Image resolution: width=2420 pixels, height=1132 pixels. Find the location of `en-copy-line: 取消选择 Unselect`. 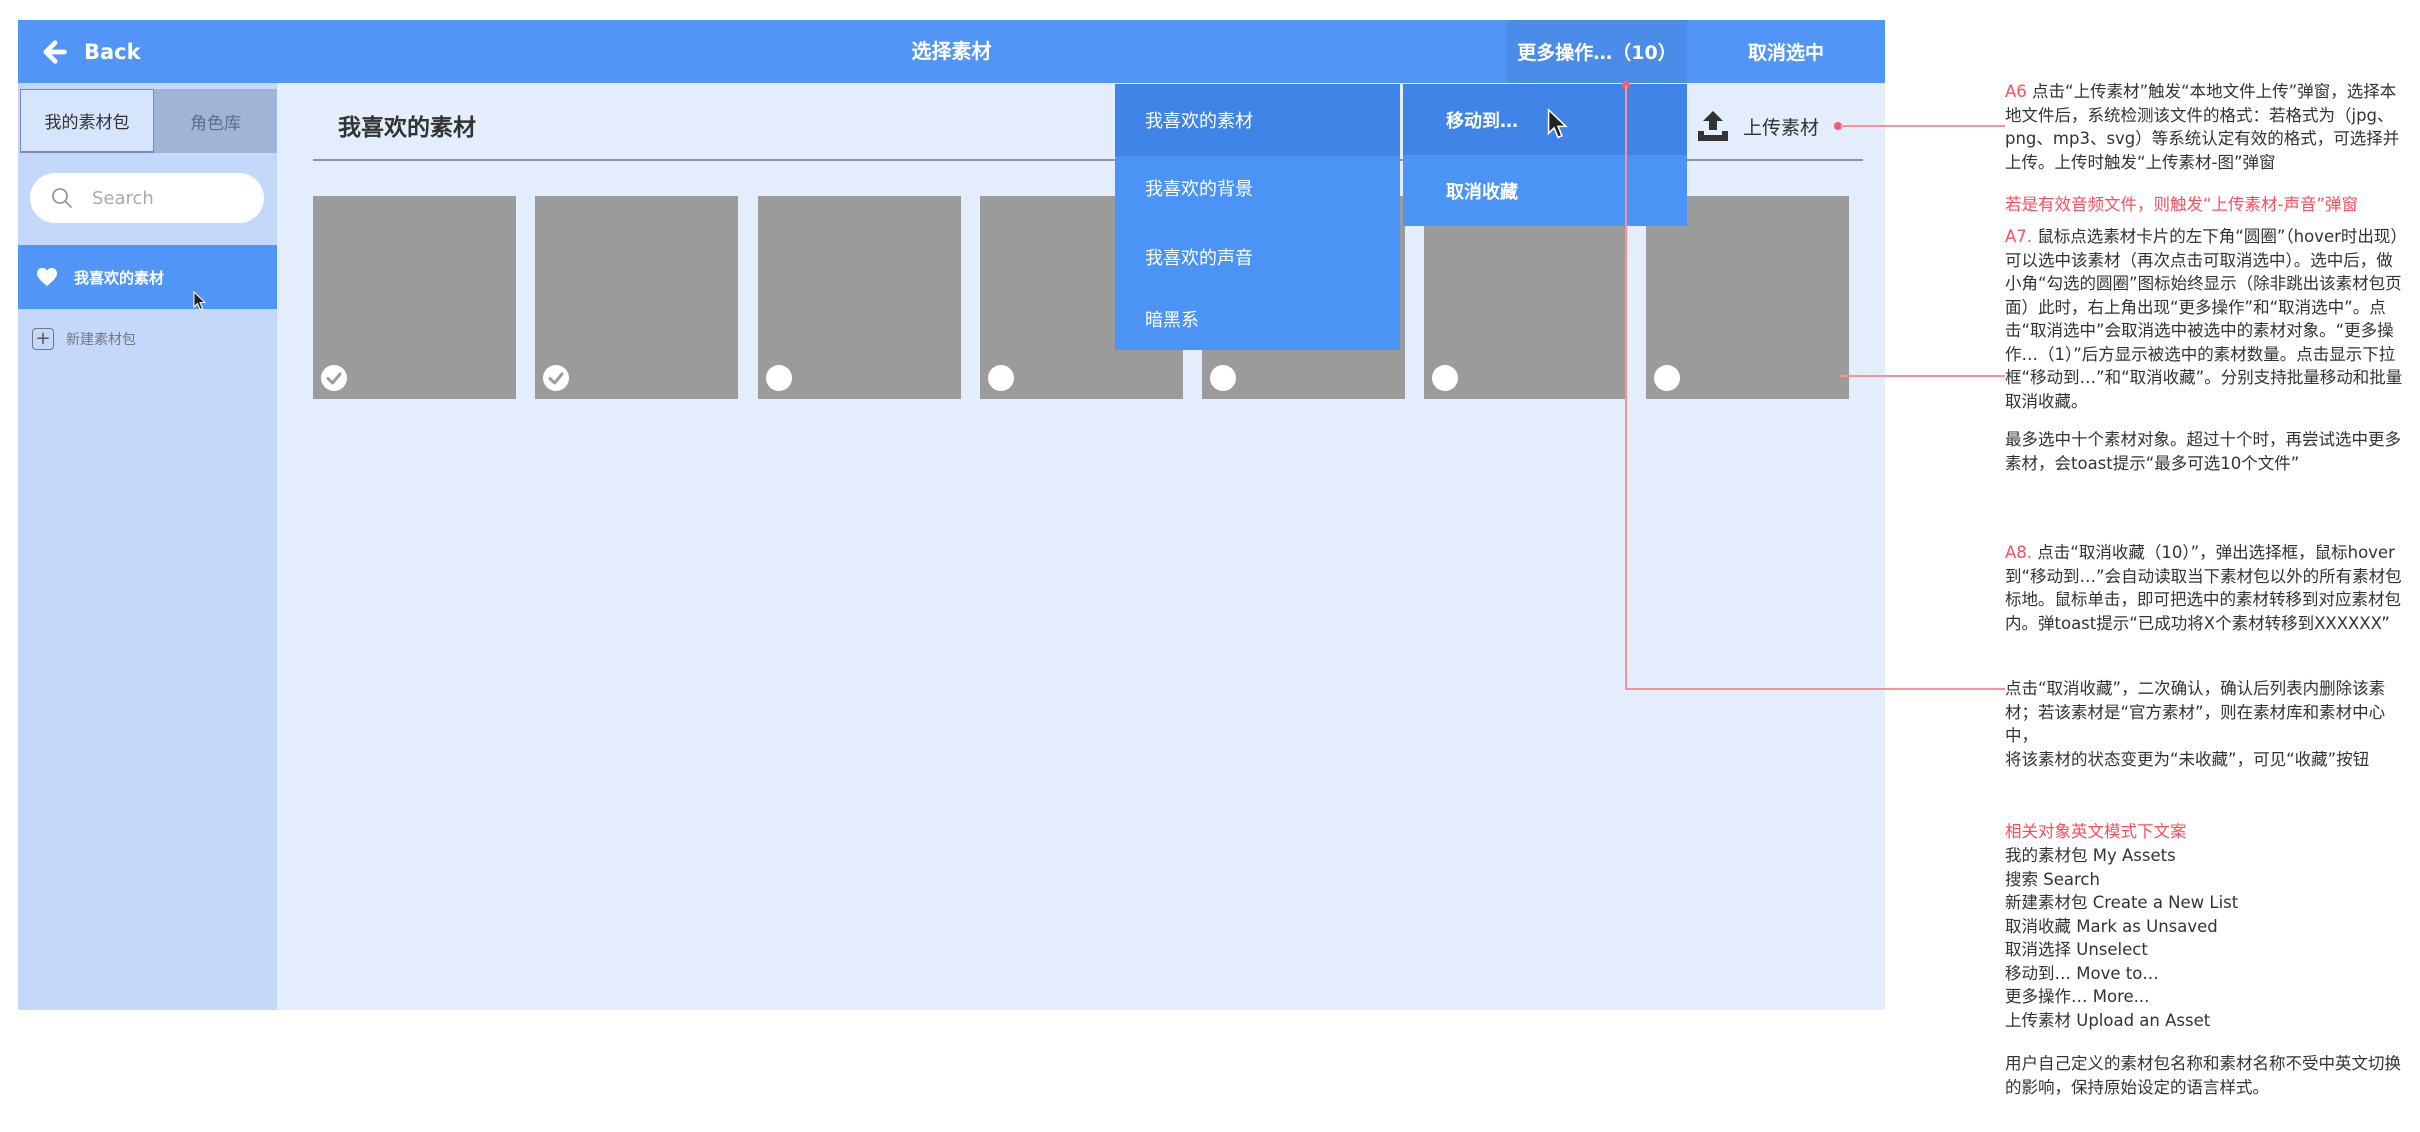

en-copy-line: 取消选择 Unselect is located at coordinates (2076, 949).